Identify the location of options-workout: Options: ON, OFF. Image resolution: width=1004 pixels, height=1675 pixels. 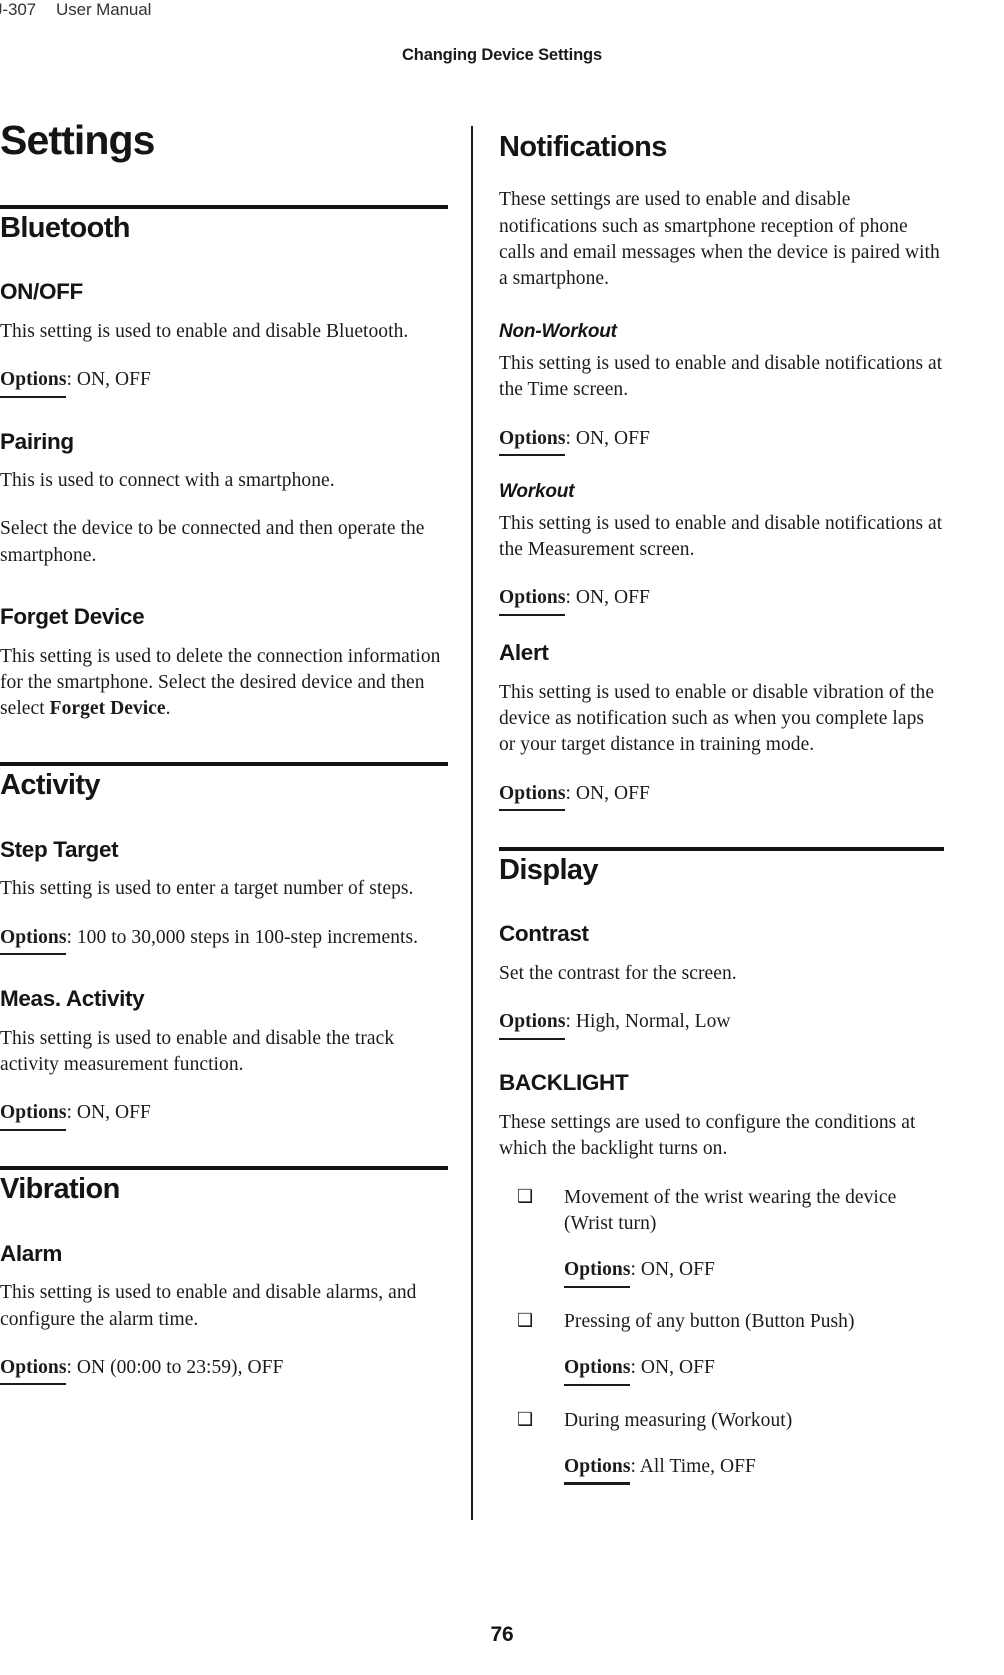
(721, 601).